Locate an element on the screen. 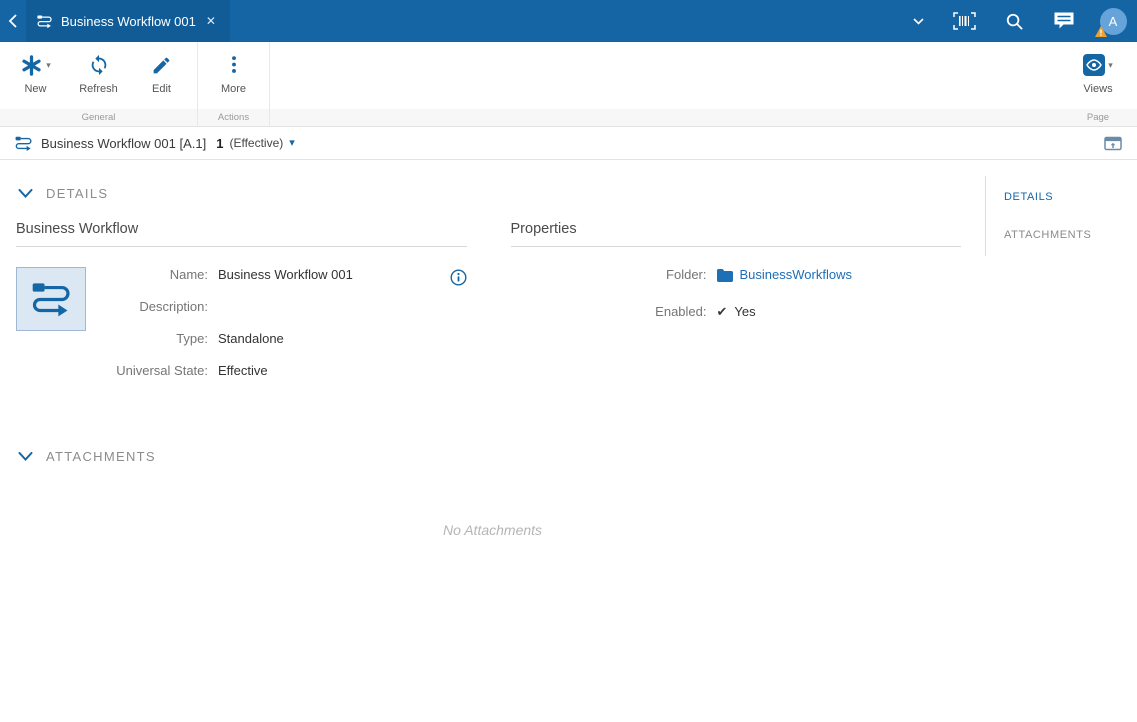 The image size is (1137, 722). edit-button-label: Edit is located at coordinates (161, 89).